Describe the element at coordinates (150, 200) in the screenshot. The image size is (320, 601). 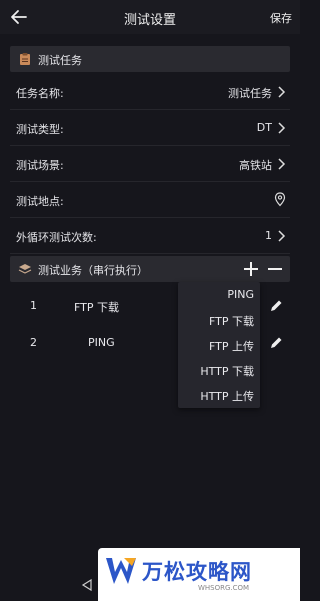
I see `test-location-row: 测试地点:` at that location.